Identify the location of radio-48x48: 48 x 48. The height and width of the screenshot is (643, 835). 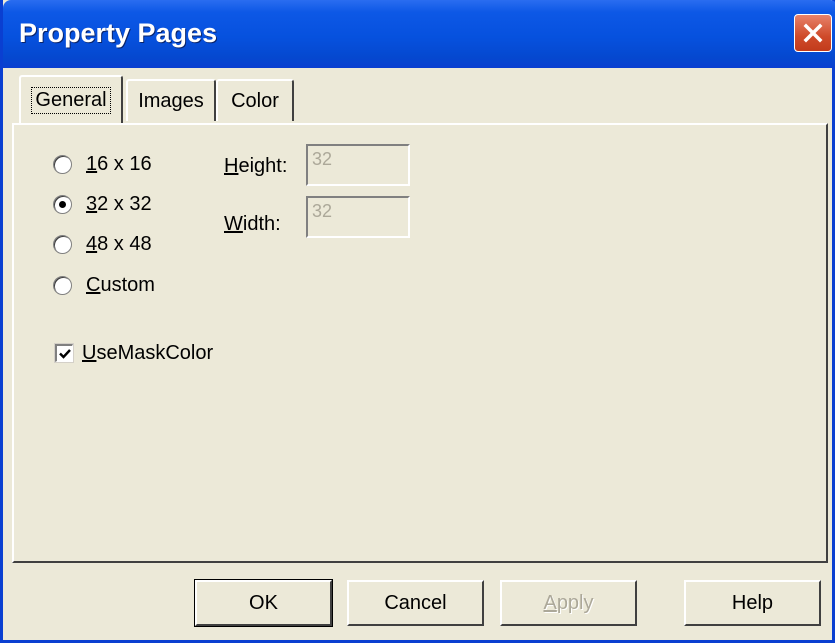
(102, 244).